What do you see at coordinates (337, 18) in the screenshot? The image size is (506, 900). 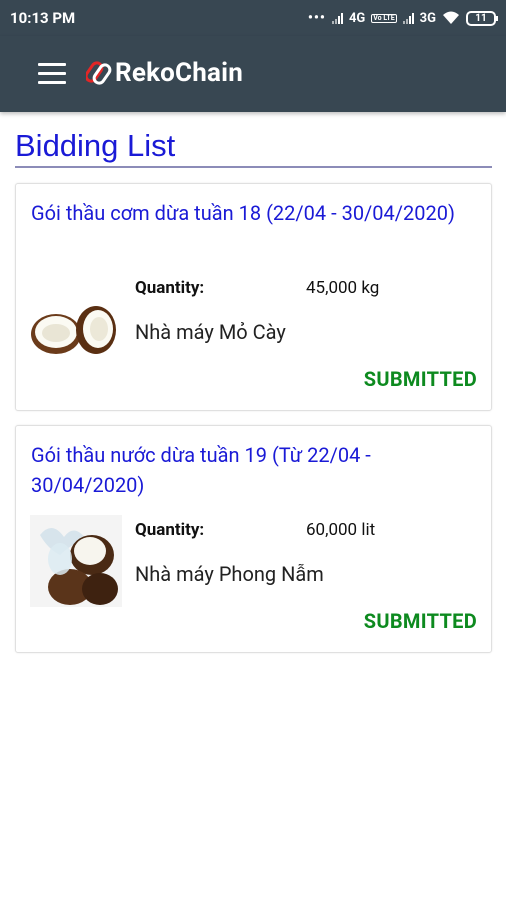 I see `signal-strength-icon` at bounding box center [337, 18].